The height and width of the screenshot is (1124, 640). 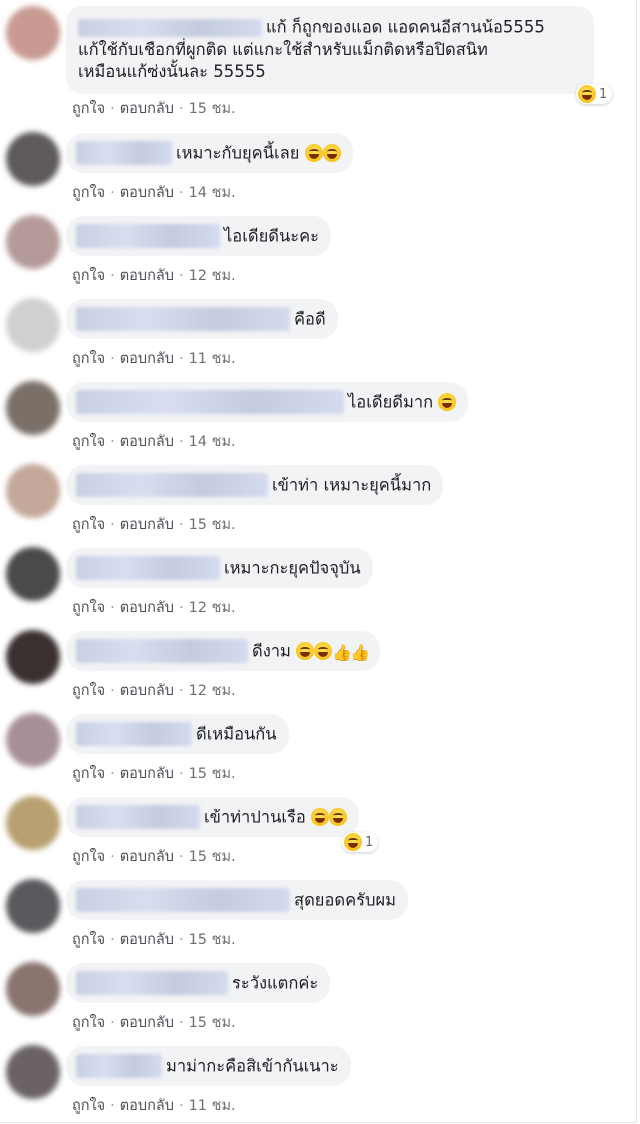 I want to click on comment-meta: ถูกใจ · ตอบกลับ · 14 ชม., so click(x=154, y=192).